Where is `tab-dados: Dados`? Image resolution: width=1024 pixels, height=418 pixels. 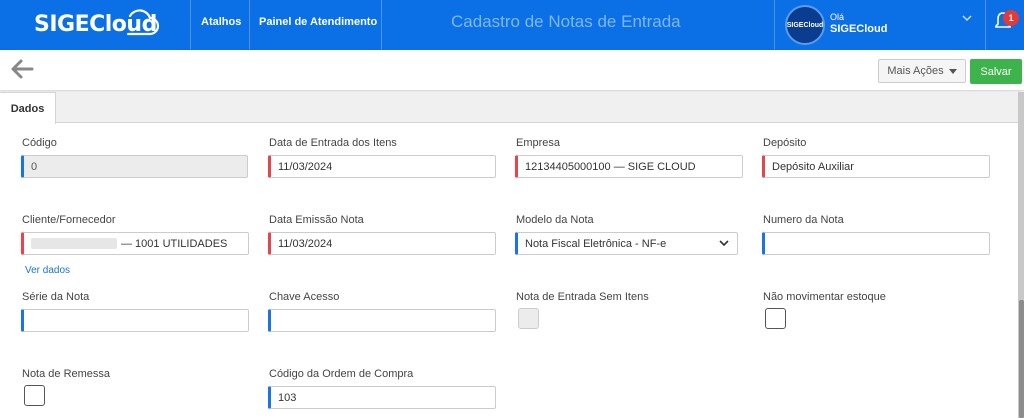
tab-dados: Dados is located at coordinates (28, 108).